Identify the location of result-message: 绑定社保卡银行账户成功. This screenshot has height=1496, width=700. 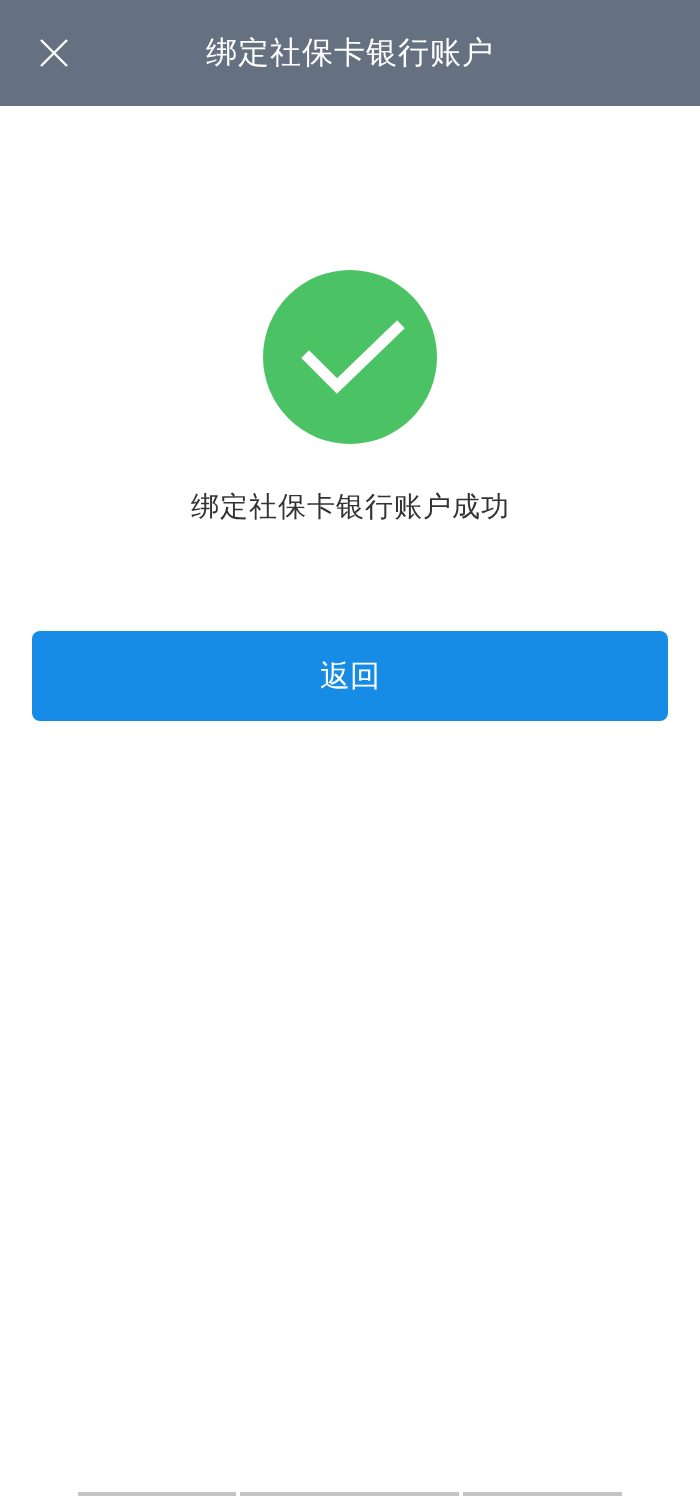
(350, 507).